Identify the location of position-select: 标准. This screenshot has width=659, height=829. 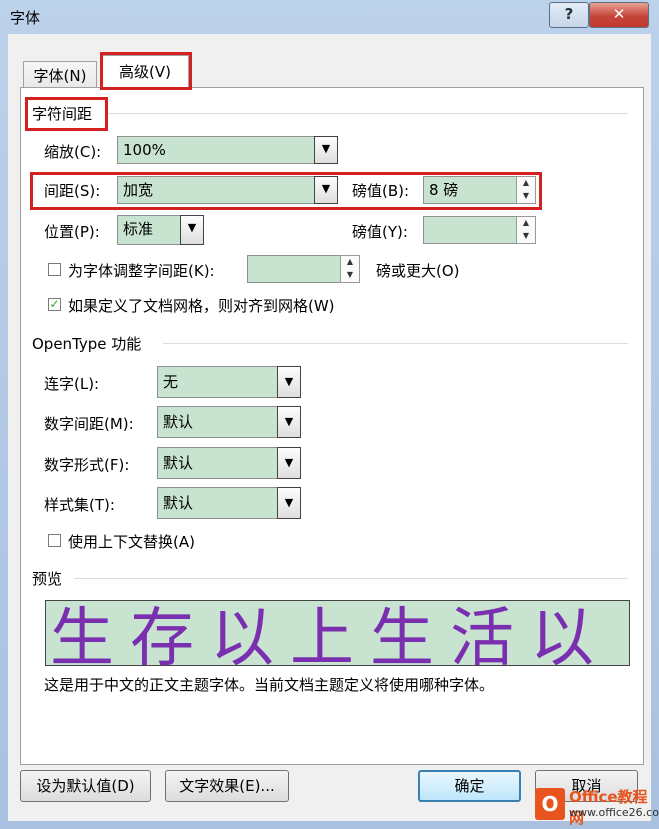
(149, 230).